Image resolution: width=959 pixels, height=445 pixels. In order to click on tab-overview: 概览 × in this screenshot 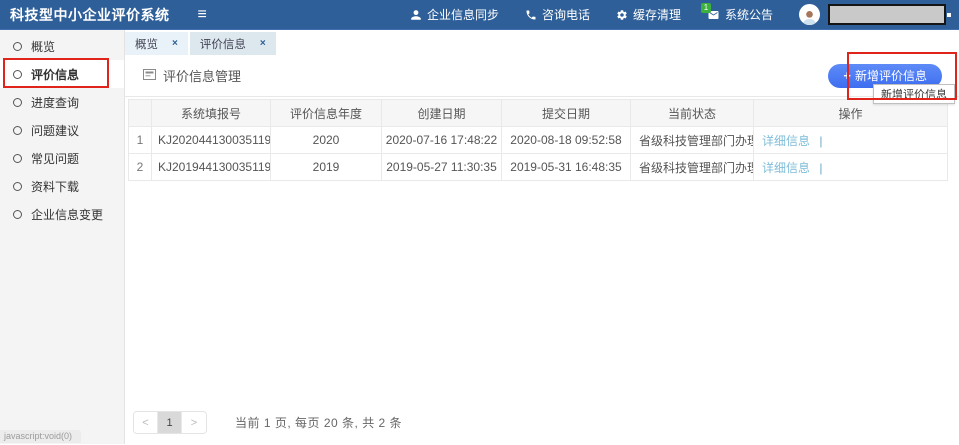, I will do `click(156, 43)`.